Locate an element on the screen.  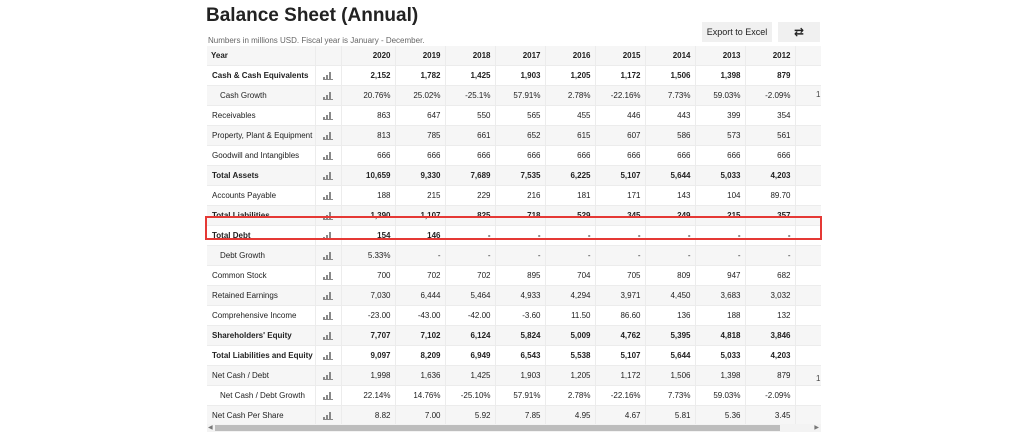
horizontal-scrollbar: ◀ ▶ is located at coordinates (514, 428).